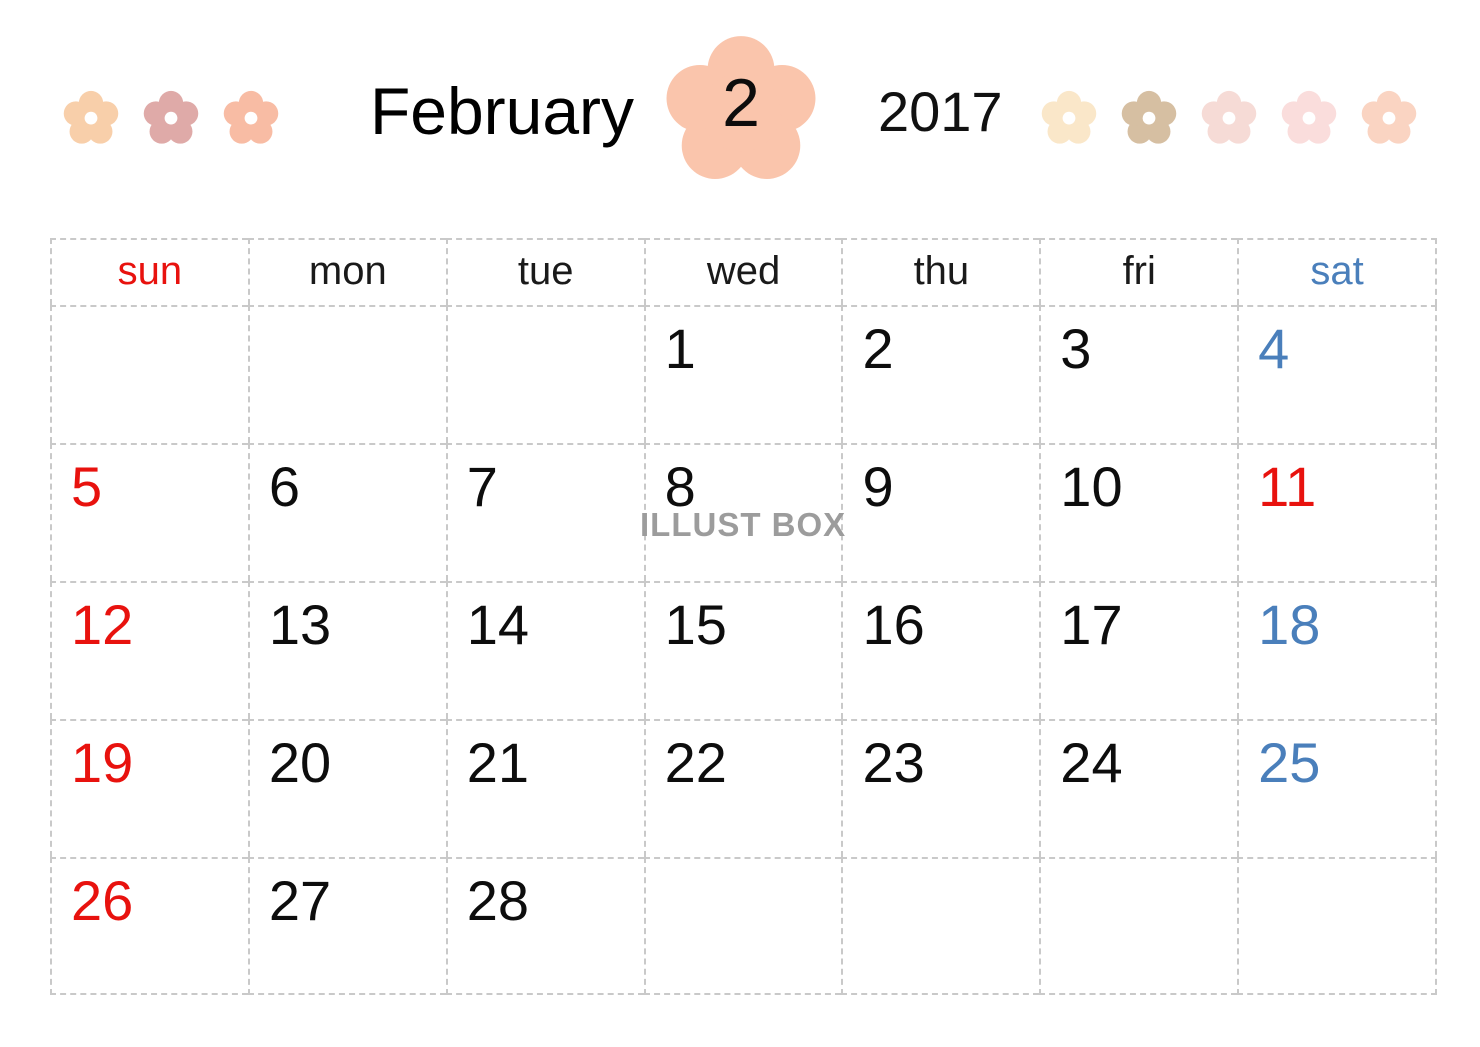 The image size is (1480, 1047). What do you see at coordinates (300, 762) in the screenshot?
I see `day-number: 20` at bounding box center [300, 762].